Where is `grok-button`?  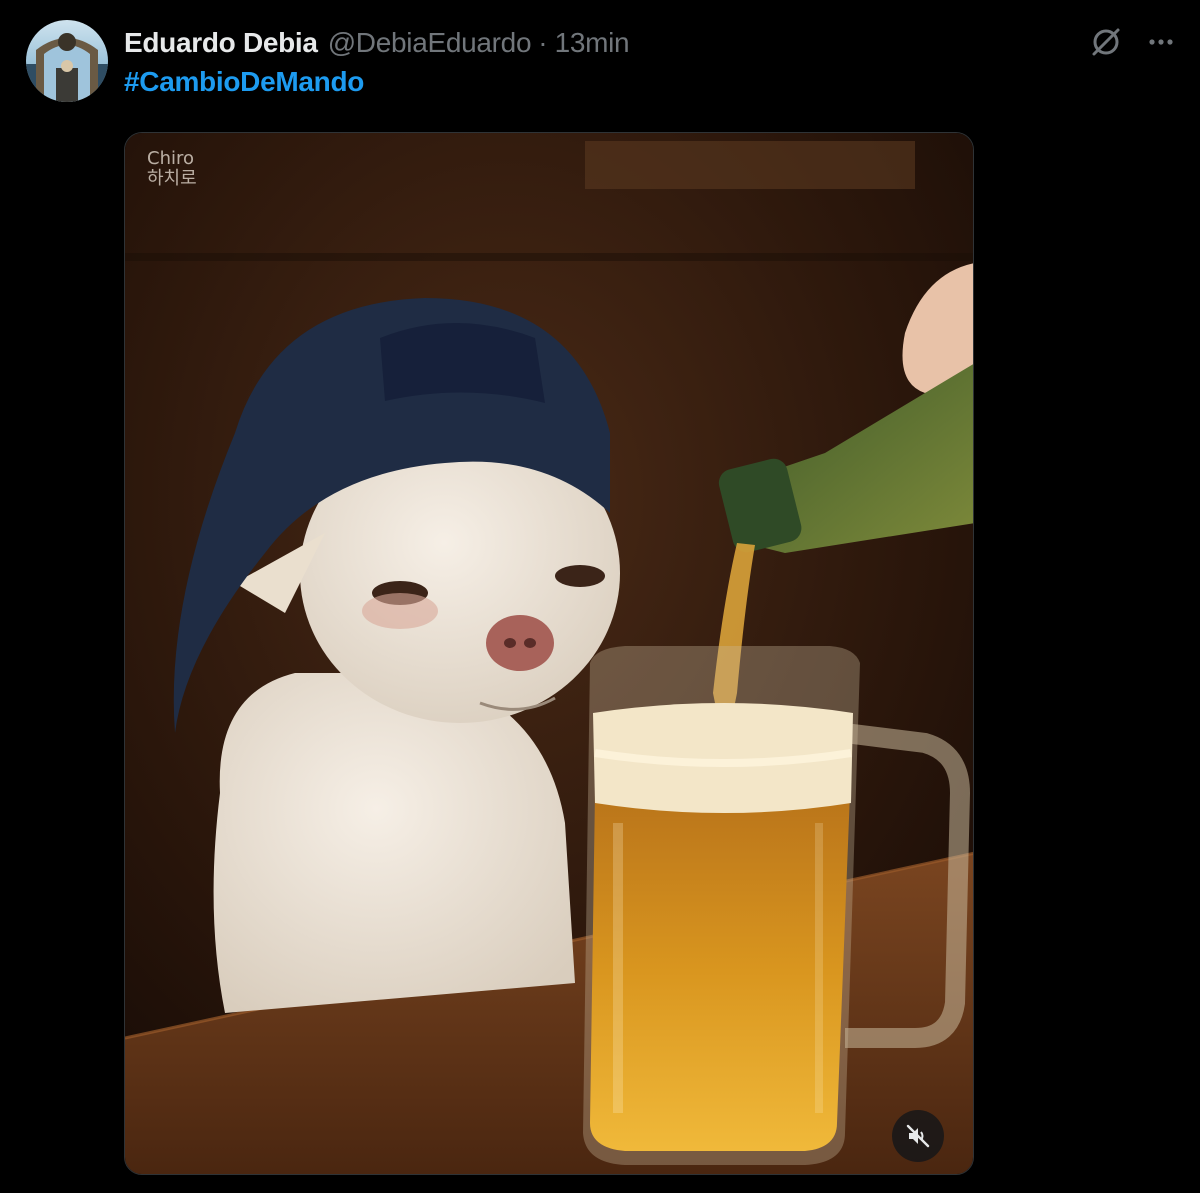 grok-button is located at coordinates (1106, 42).